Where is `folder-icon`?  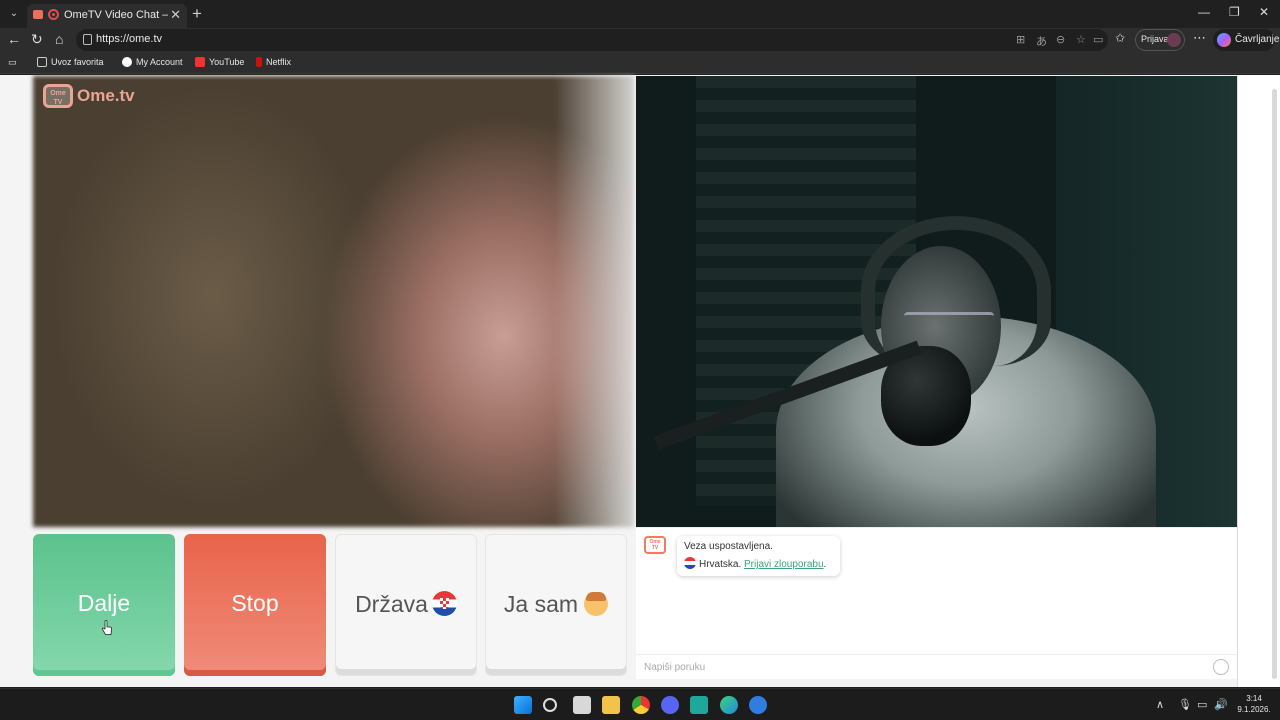
folder-icon is located at coordinates (42, 62).